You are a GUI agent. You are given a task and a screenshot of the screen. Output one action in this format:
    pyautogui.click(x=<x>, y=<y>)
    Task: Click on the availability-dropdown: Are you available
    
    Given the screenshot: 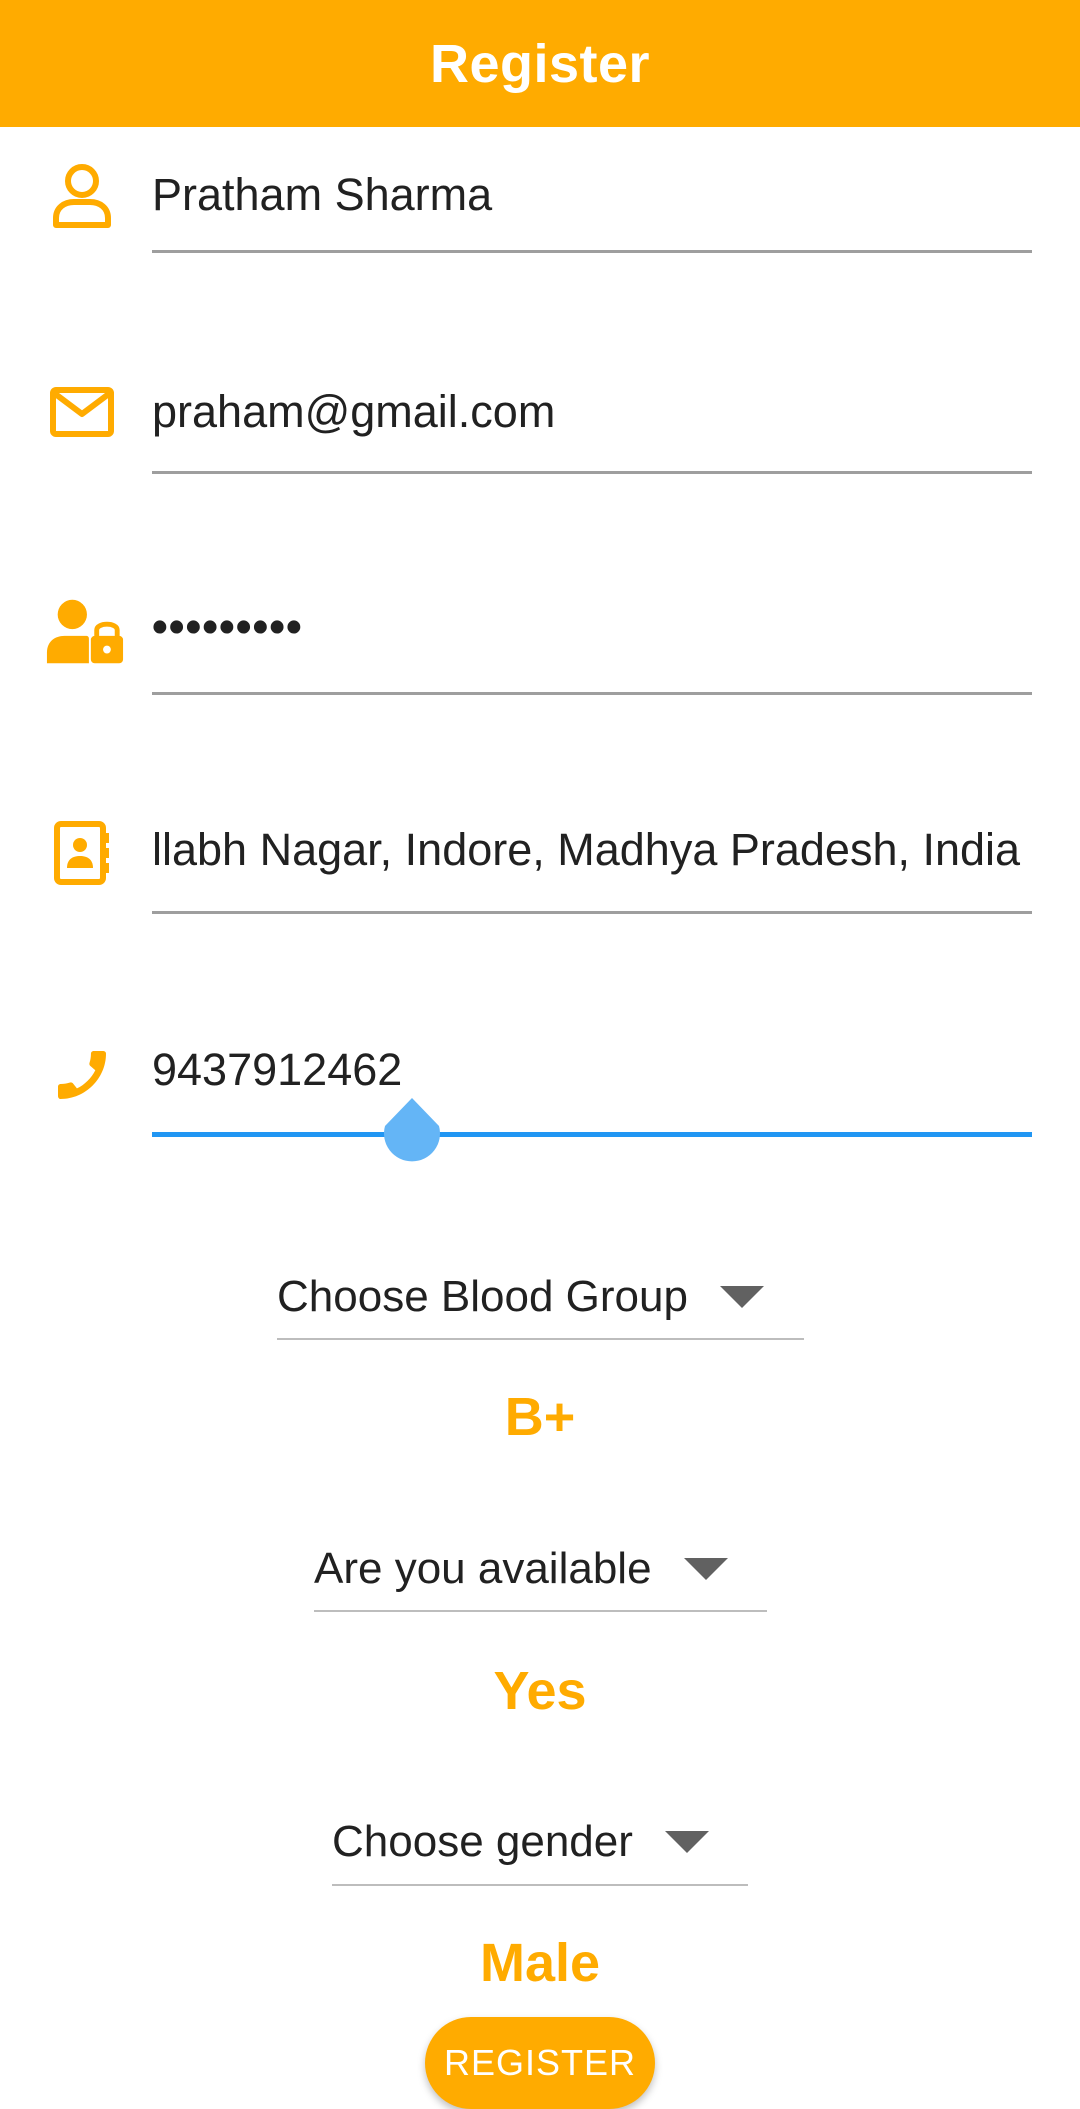 What is the action you would take?
    pyautogui.click(x=521, y=1569)
    